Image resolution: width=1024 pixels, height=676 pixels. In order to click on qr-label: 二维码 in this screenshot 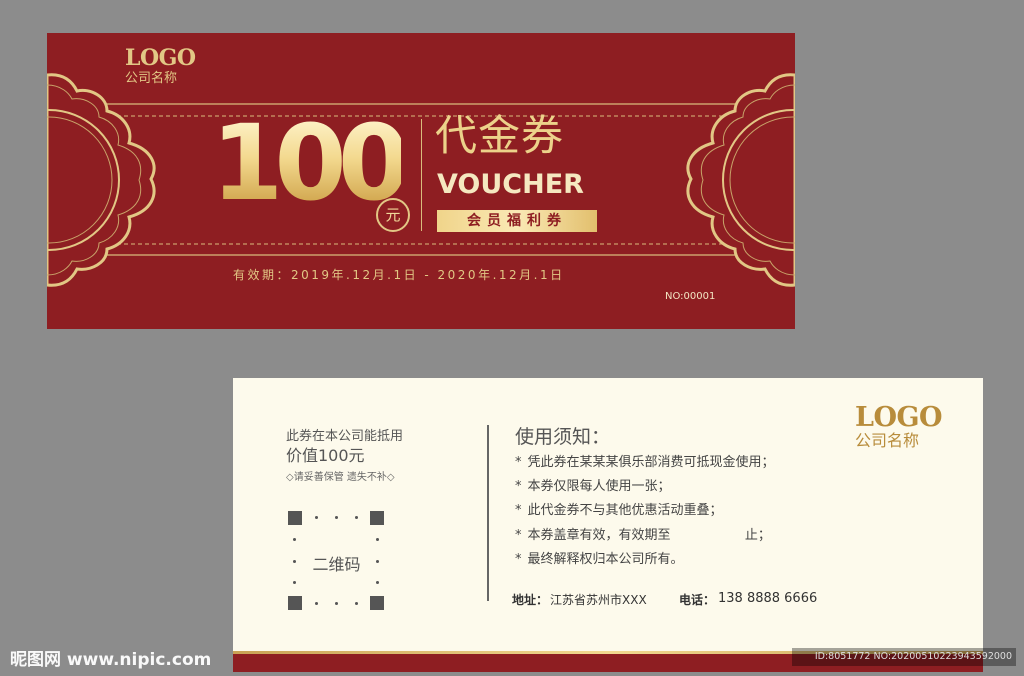, I will do `click(336, 564)`.